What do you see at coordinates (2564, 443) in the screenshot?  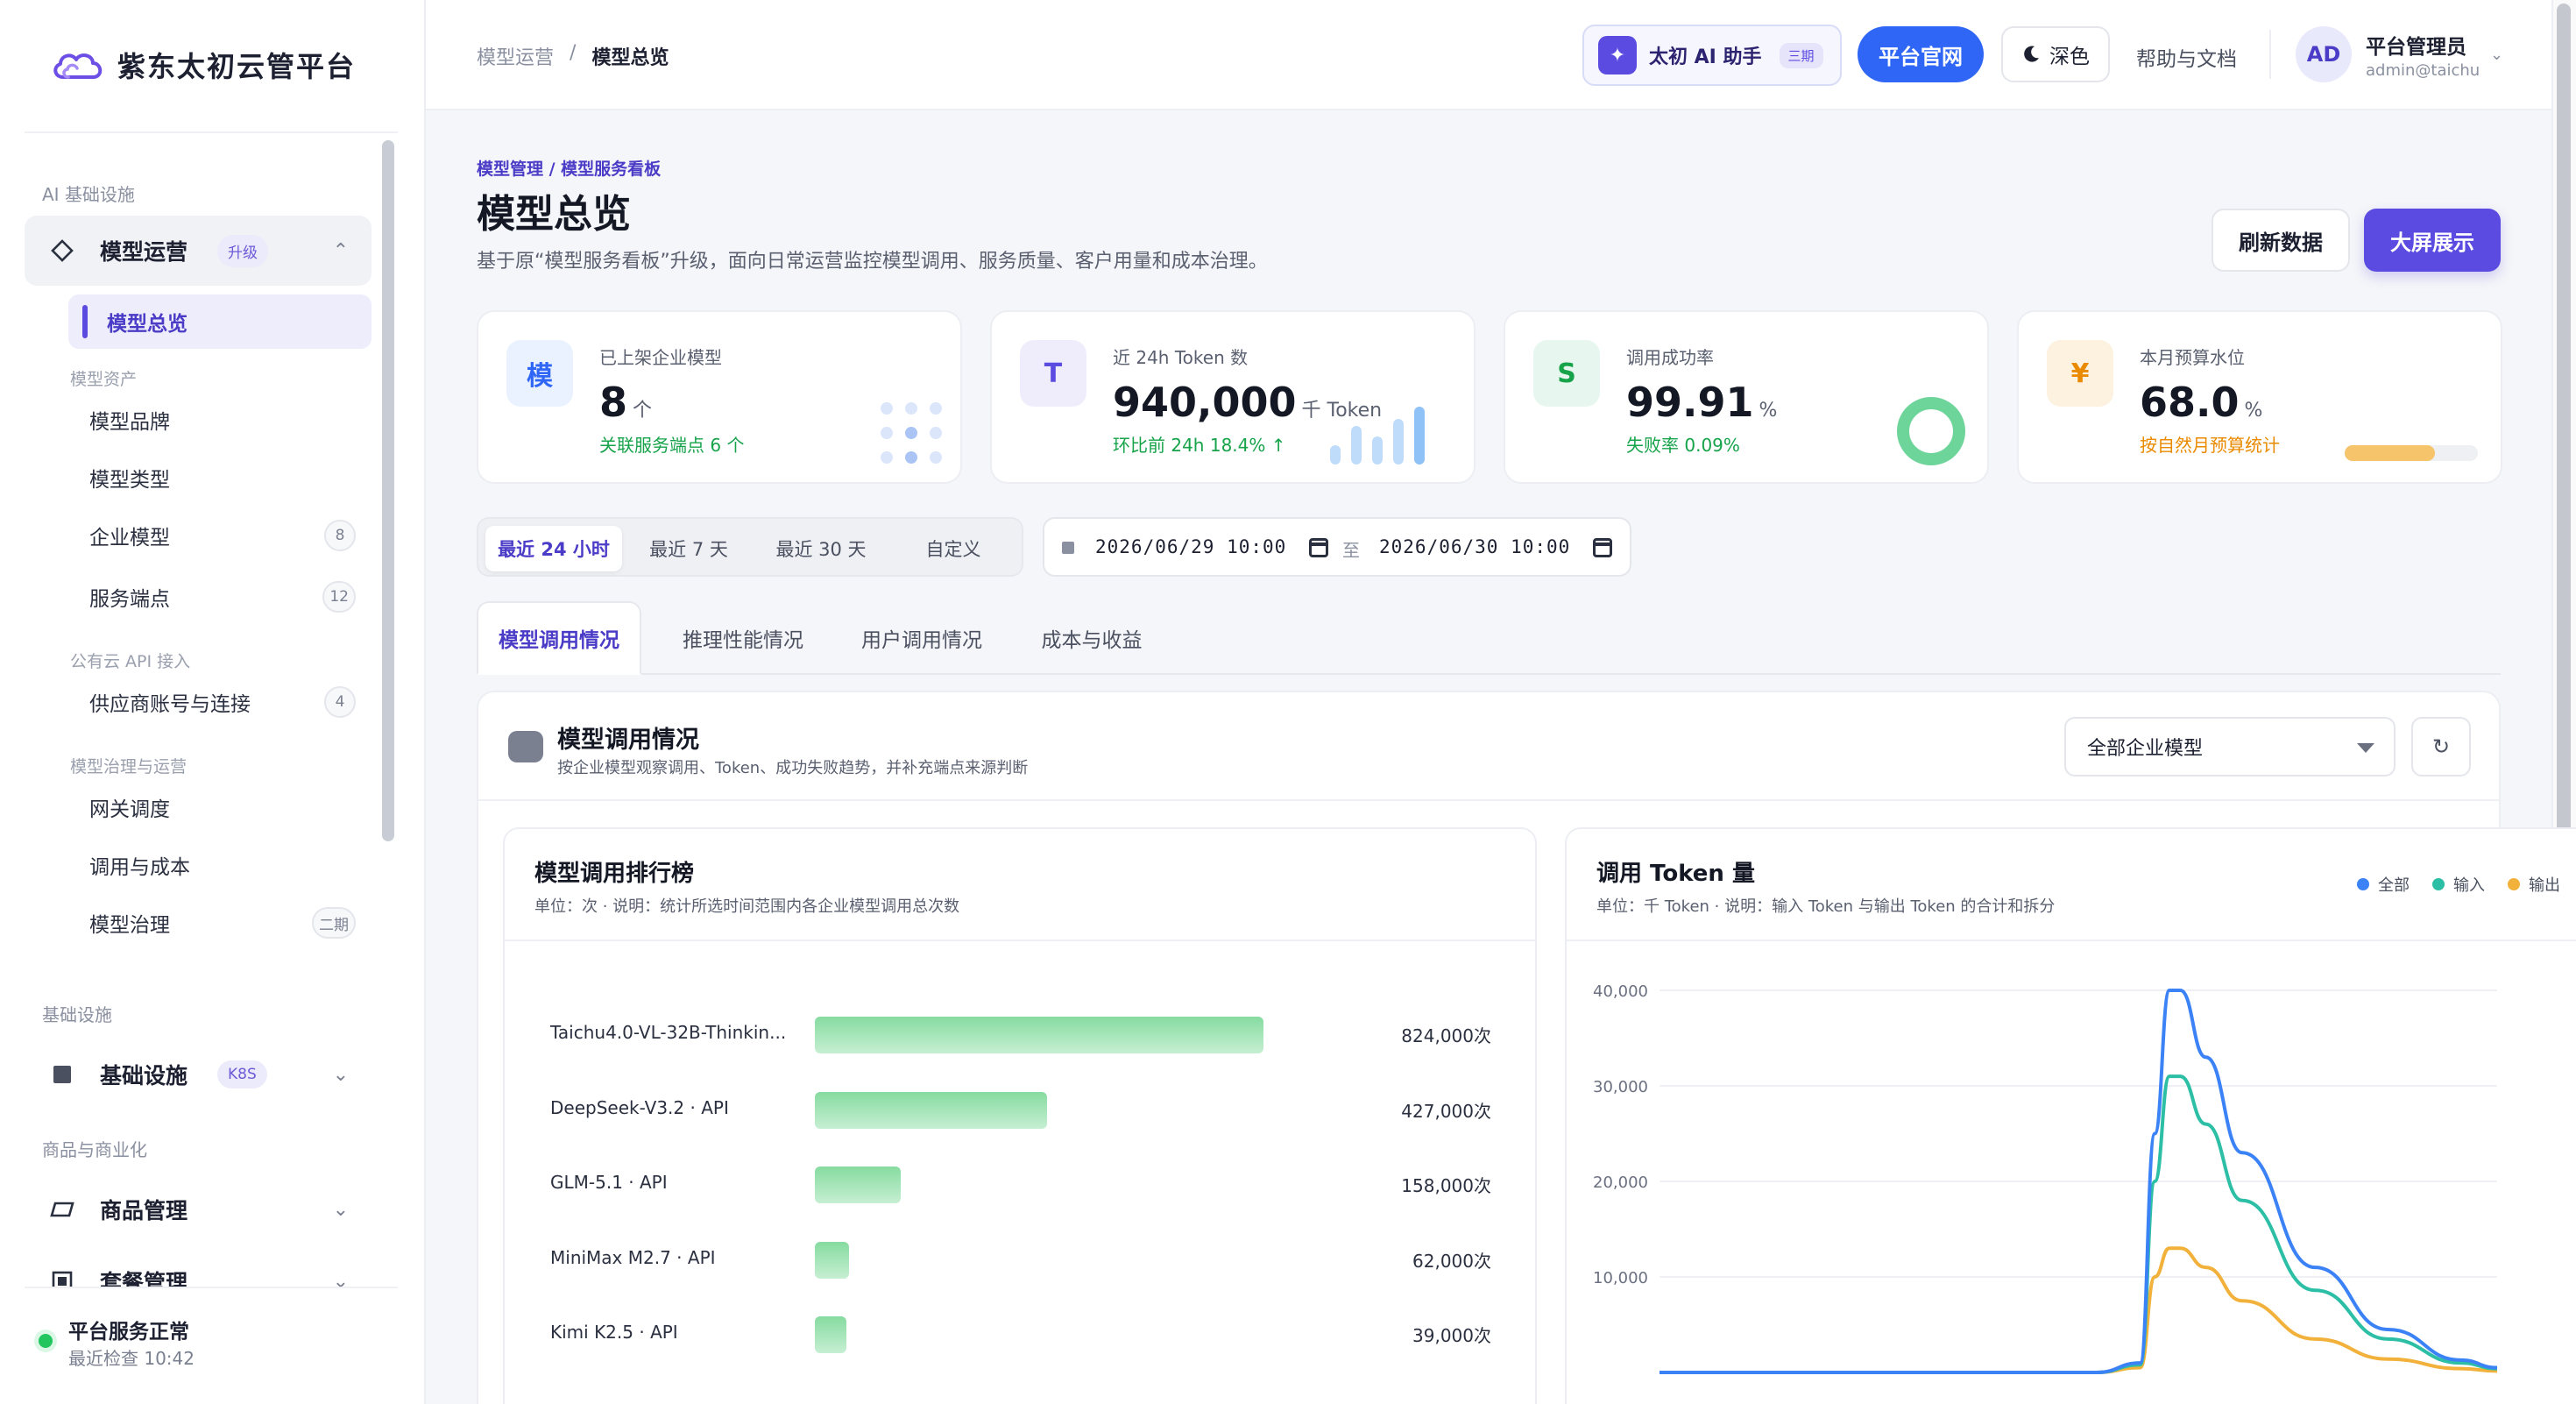 I see `page-scrollbar` at bounding box center [2564, 443].